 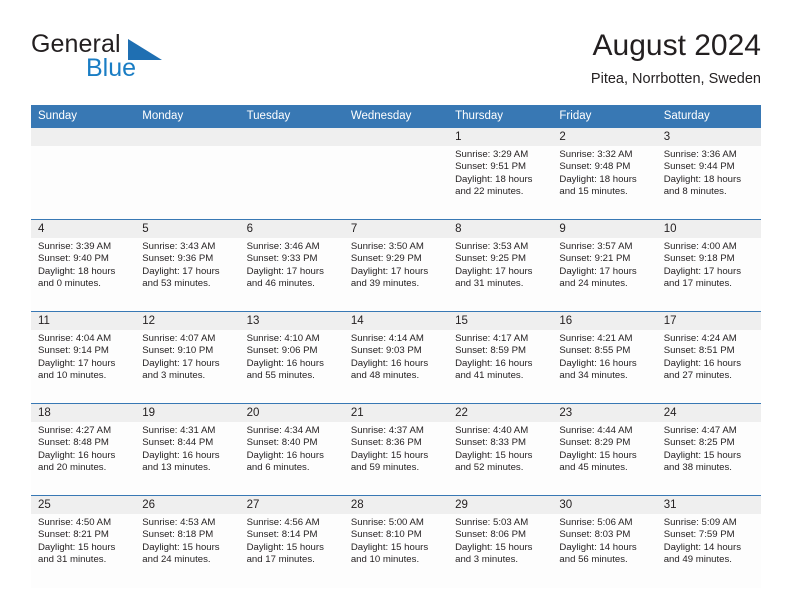 I want to click on day-detail-sunset: Sunset: 9:18 PM, so click(x=699, y=259).